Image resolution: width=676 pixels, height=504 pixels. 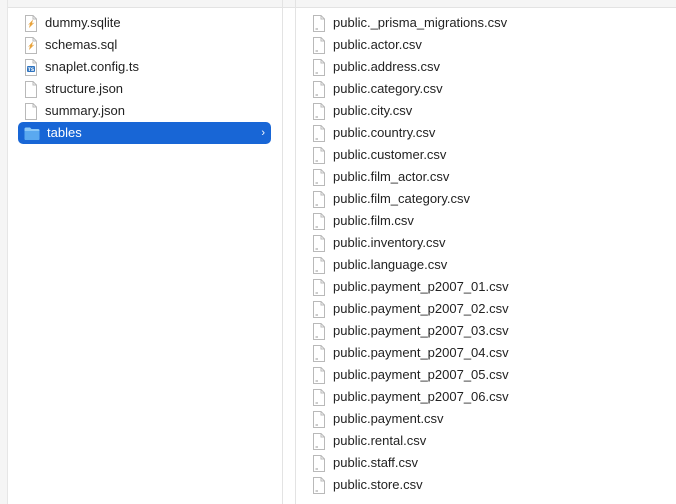 What do you see at coordinates (81, 44) in the screenshot?
I see `file-name: schemas.sql` at bounding box center [81, 44].